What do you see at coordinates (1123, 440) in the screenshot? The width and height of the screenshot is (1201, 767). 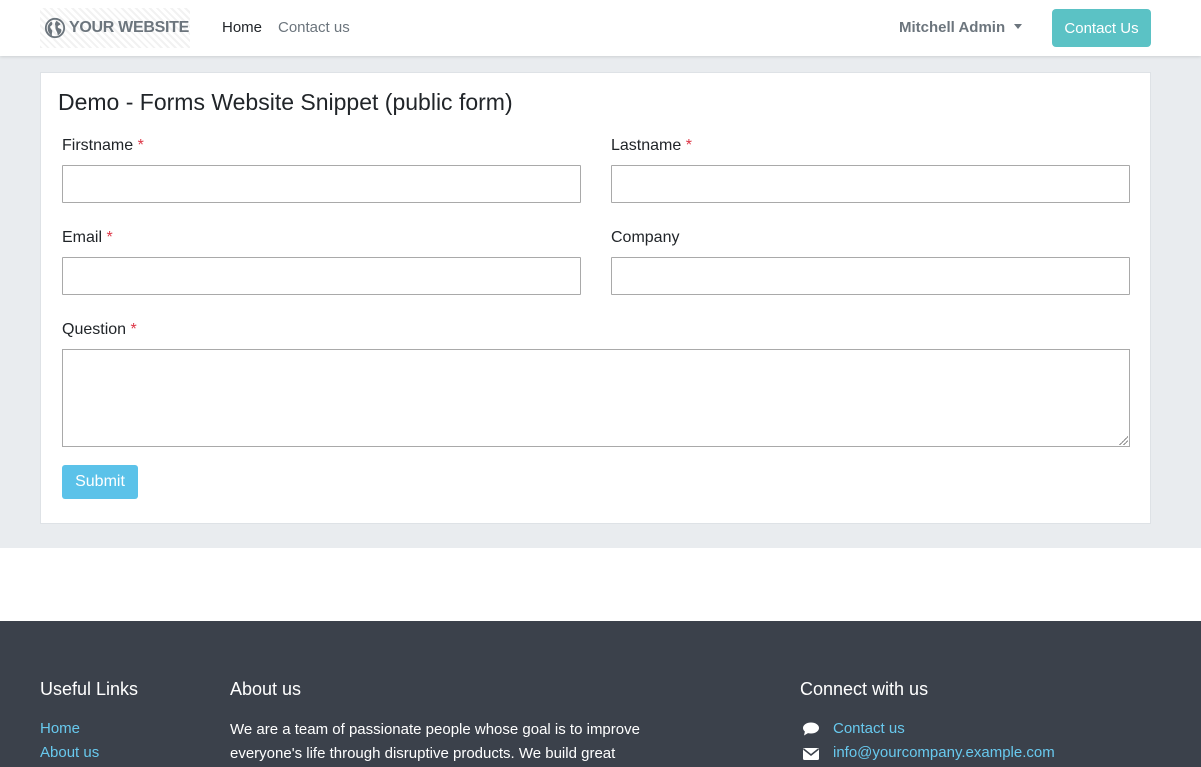 I see `resize-handle-icon` at bounding box center [1123, 440].